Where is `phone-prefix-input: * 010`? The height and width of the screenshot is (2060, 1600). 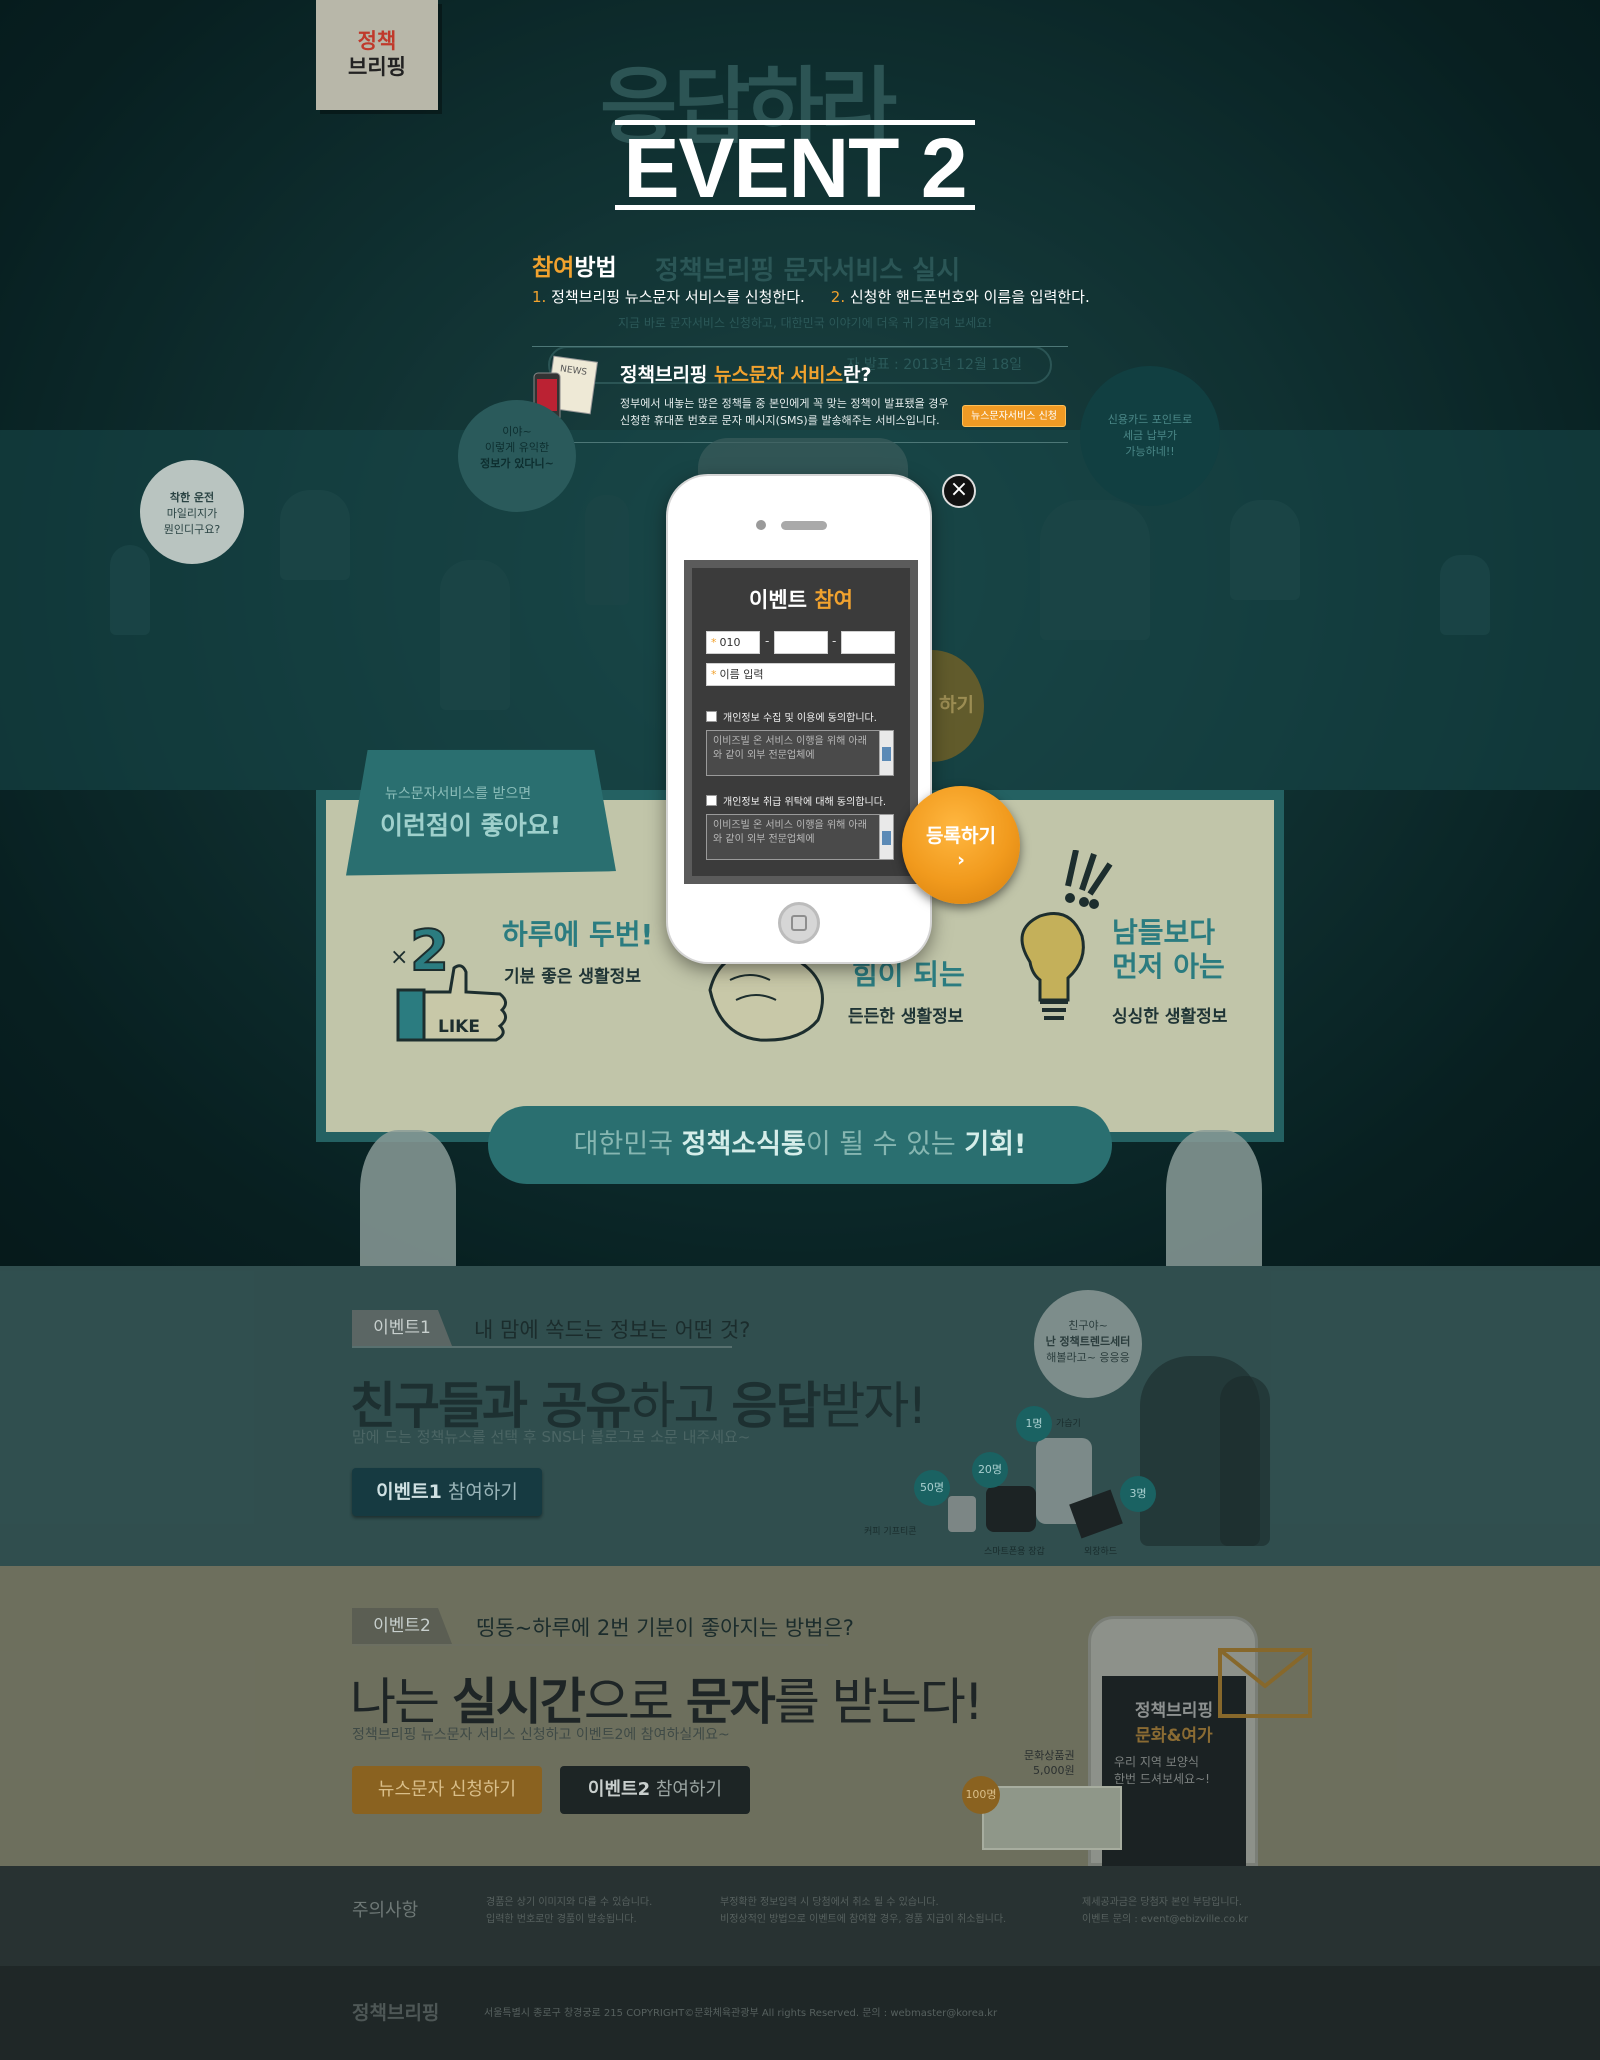 phone-prefix-input: * 010 is located at coordinates (733, 642).